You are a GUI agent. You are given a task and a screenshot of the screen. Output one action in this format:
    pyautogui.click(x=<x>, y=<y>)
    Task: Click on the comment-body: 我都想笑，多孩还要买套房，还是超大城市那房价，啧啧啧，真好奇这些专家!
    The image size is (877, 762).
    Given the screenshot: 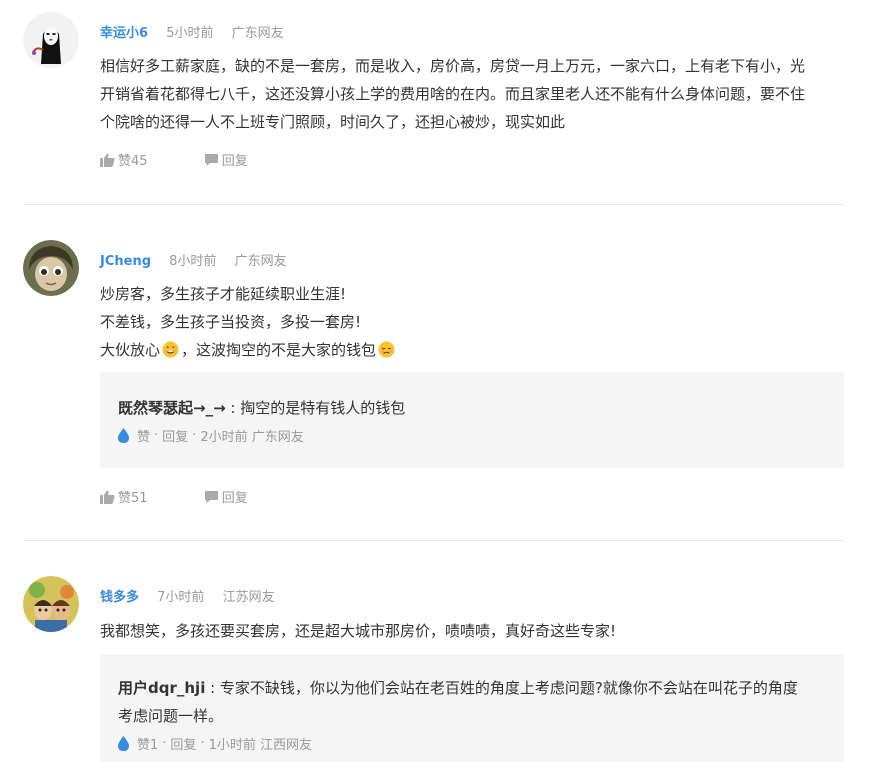 What is the action you would take?
    pyautogui.click(x=480, y=631)
    